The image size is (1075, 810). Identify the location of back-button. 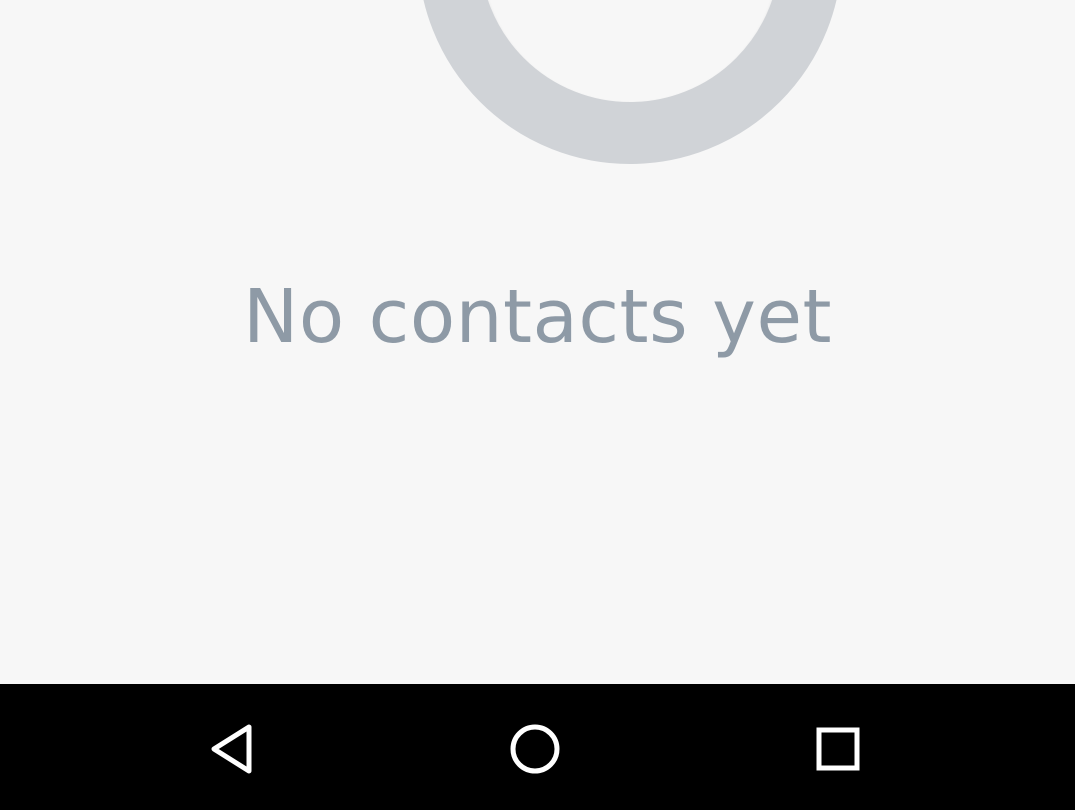
(233, 749).